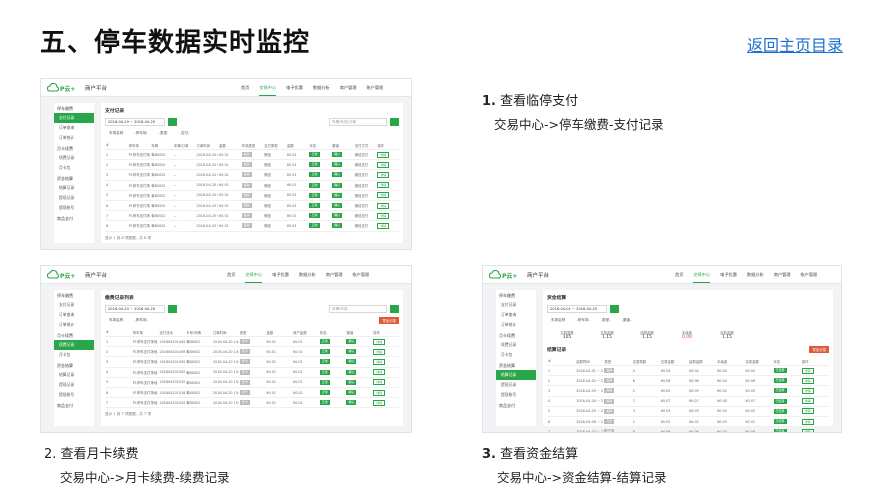  I want to click on column-header: 实收金额, so click(758, 361).